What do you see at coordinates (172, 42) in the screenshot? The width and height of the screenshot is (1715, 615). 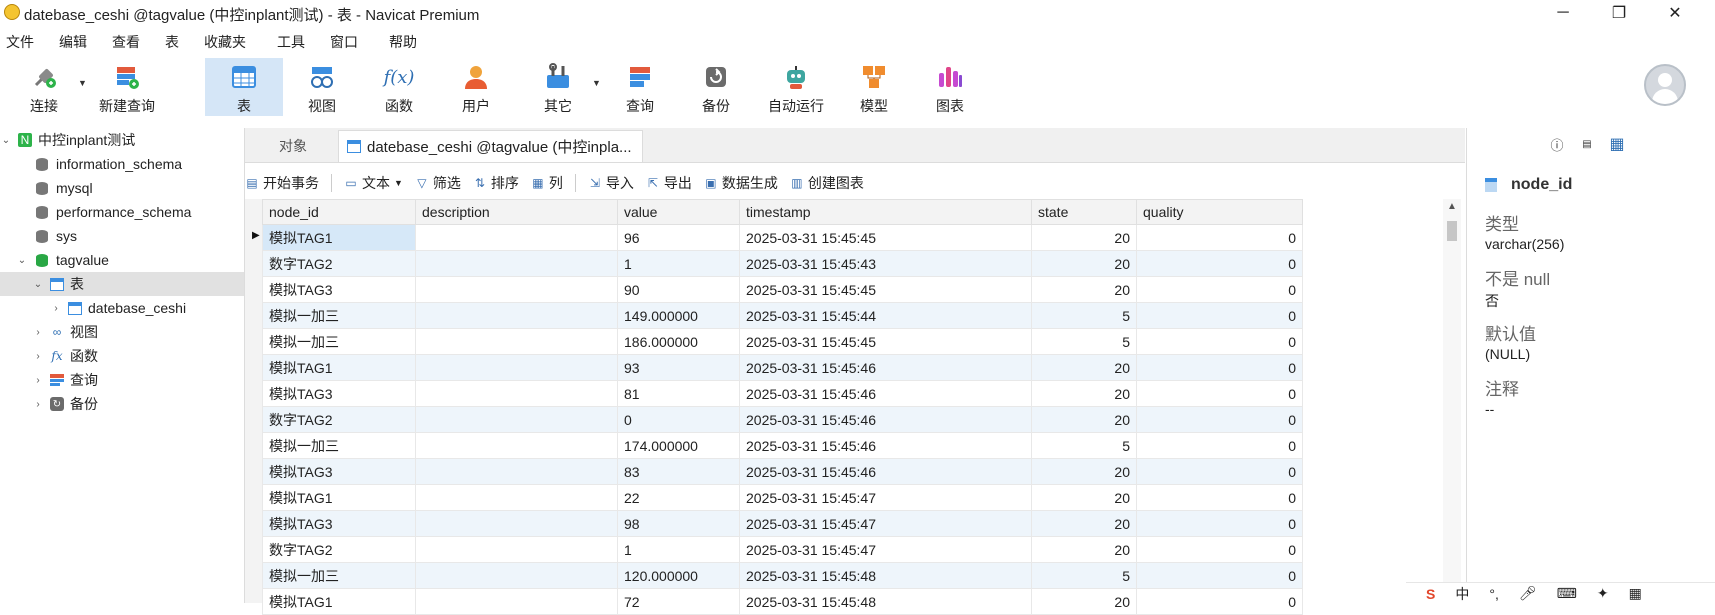 I see `menu-table: 表` at bounding box center [172, 42].